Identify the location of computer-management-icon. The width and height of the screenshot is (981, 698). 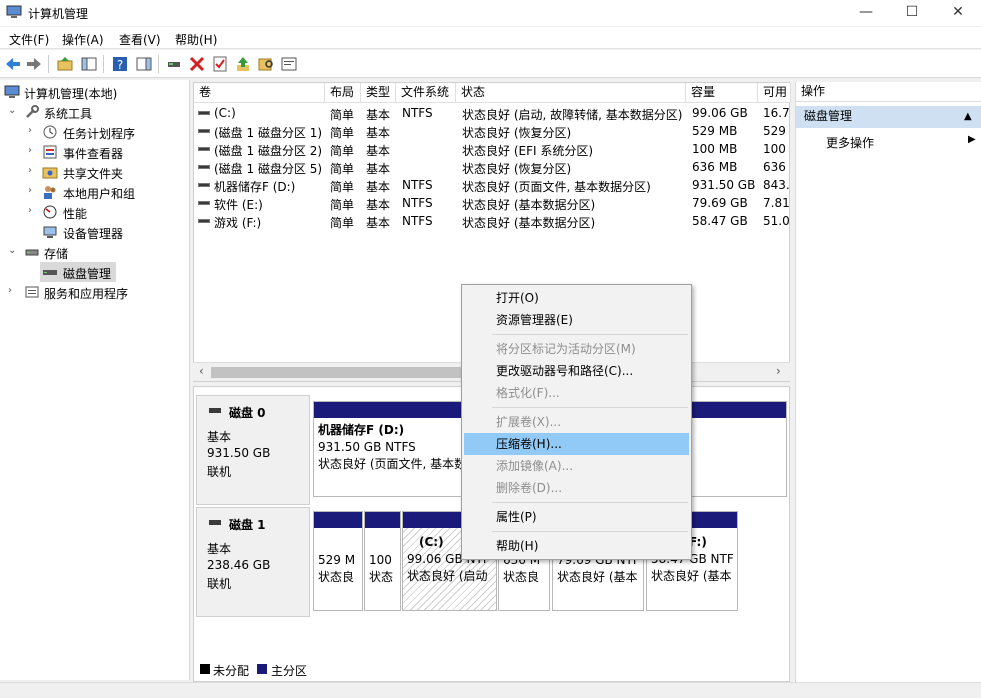
(14, 11).